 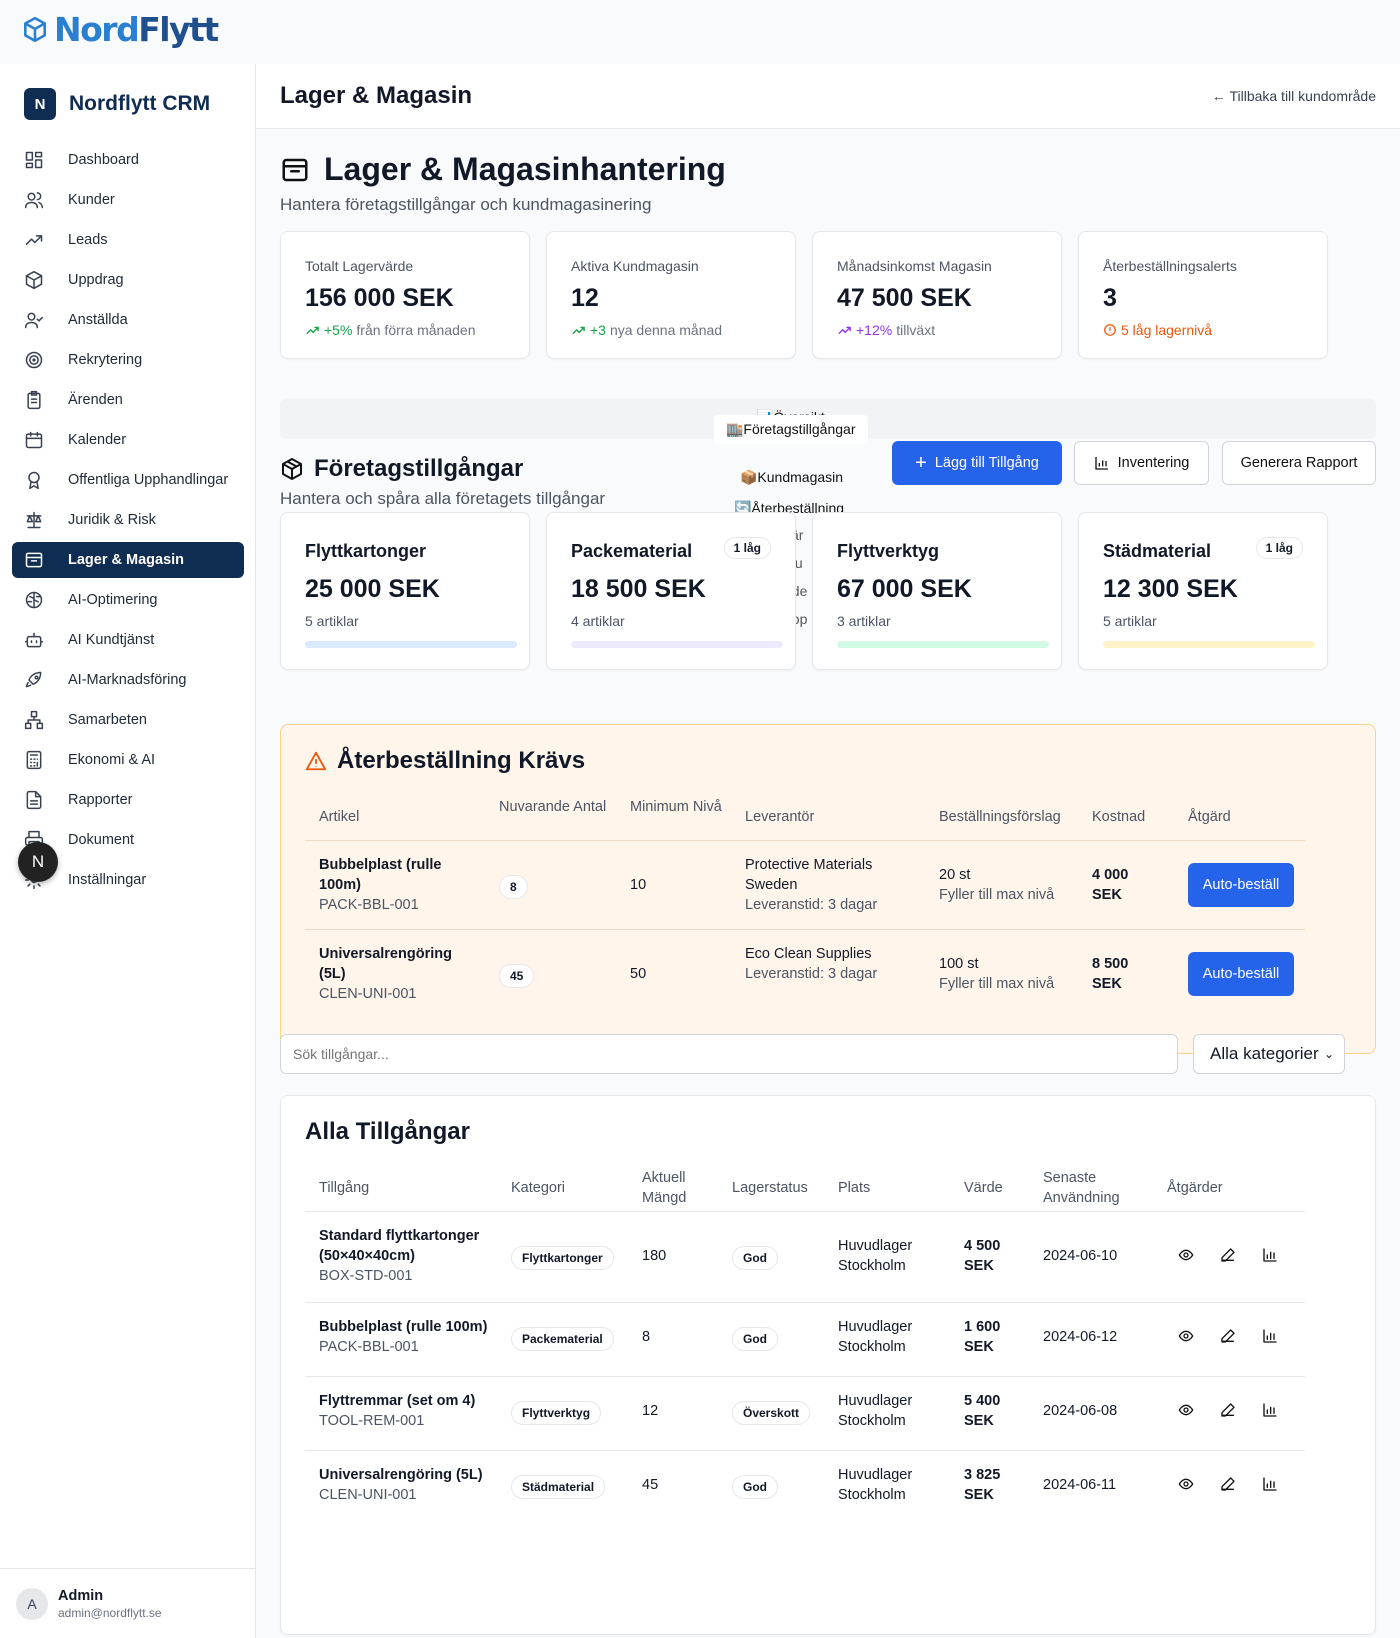 I want to click on chevron-down-icon: ⌄, so click(x=1328, y=1054).